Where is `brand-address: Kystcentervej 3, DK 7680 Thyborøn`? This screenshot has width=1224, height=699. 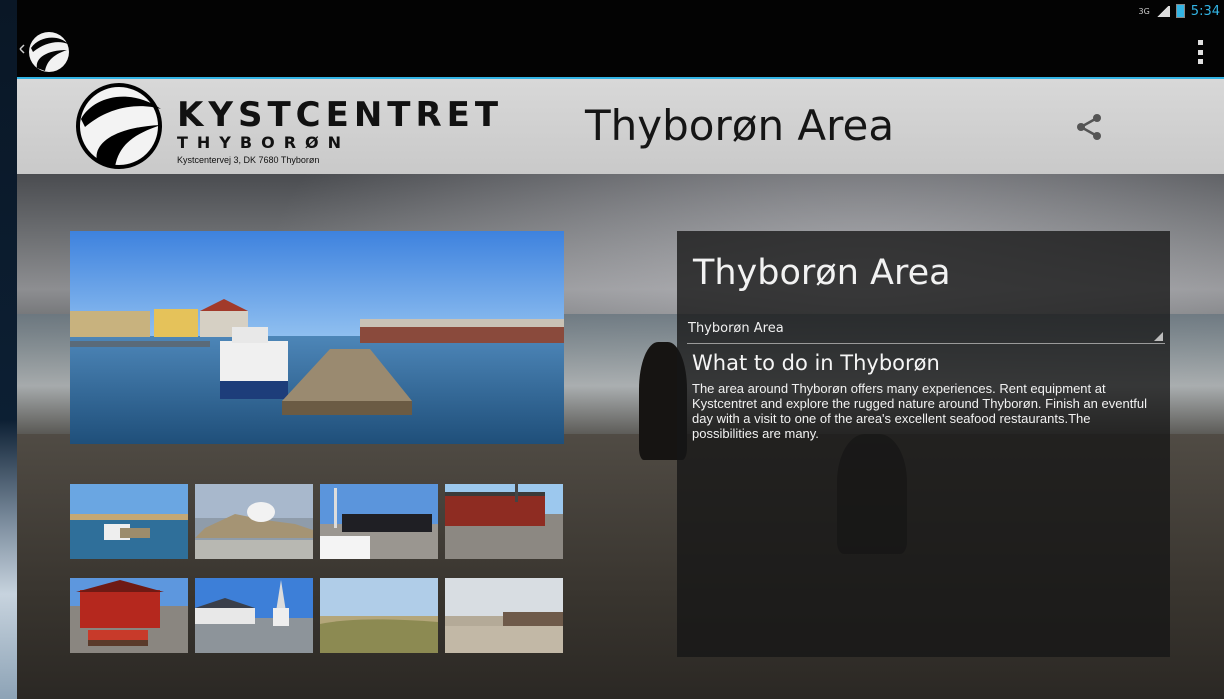
brand-address: Kystcentervej 3, DK 7680 Thyborøn is located at coordinates (248, 160).